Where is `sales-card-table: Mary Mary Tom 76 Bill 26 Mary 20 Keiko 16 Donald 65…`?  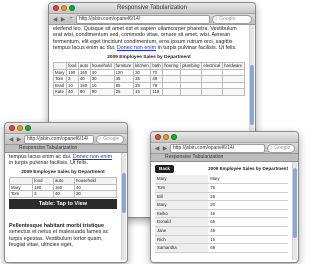 sales-card-table: Mary Mary Tom 76 Bill 26 Mary 20 Keiko 16 Donald 65… is located at coordinates (221, 214).